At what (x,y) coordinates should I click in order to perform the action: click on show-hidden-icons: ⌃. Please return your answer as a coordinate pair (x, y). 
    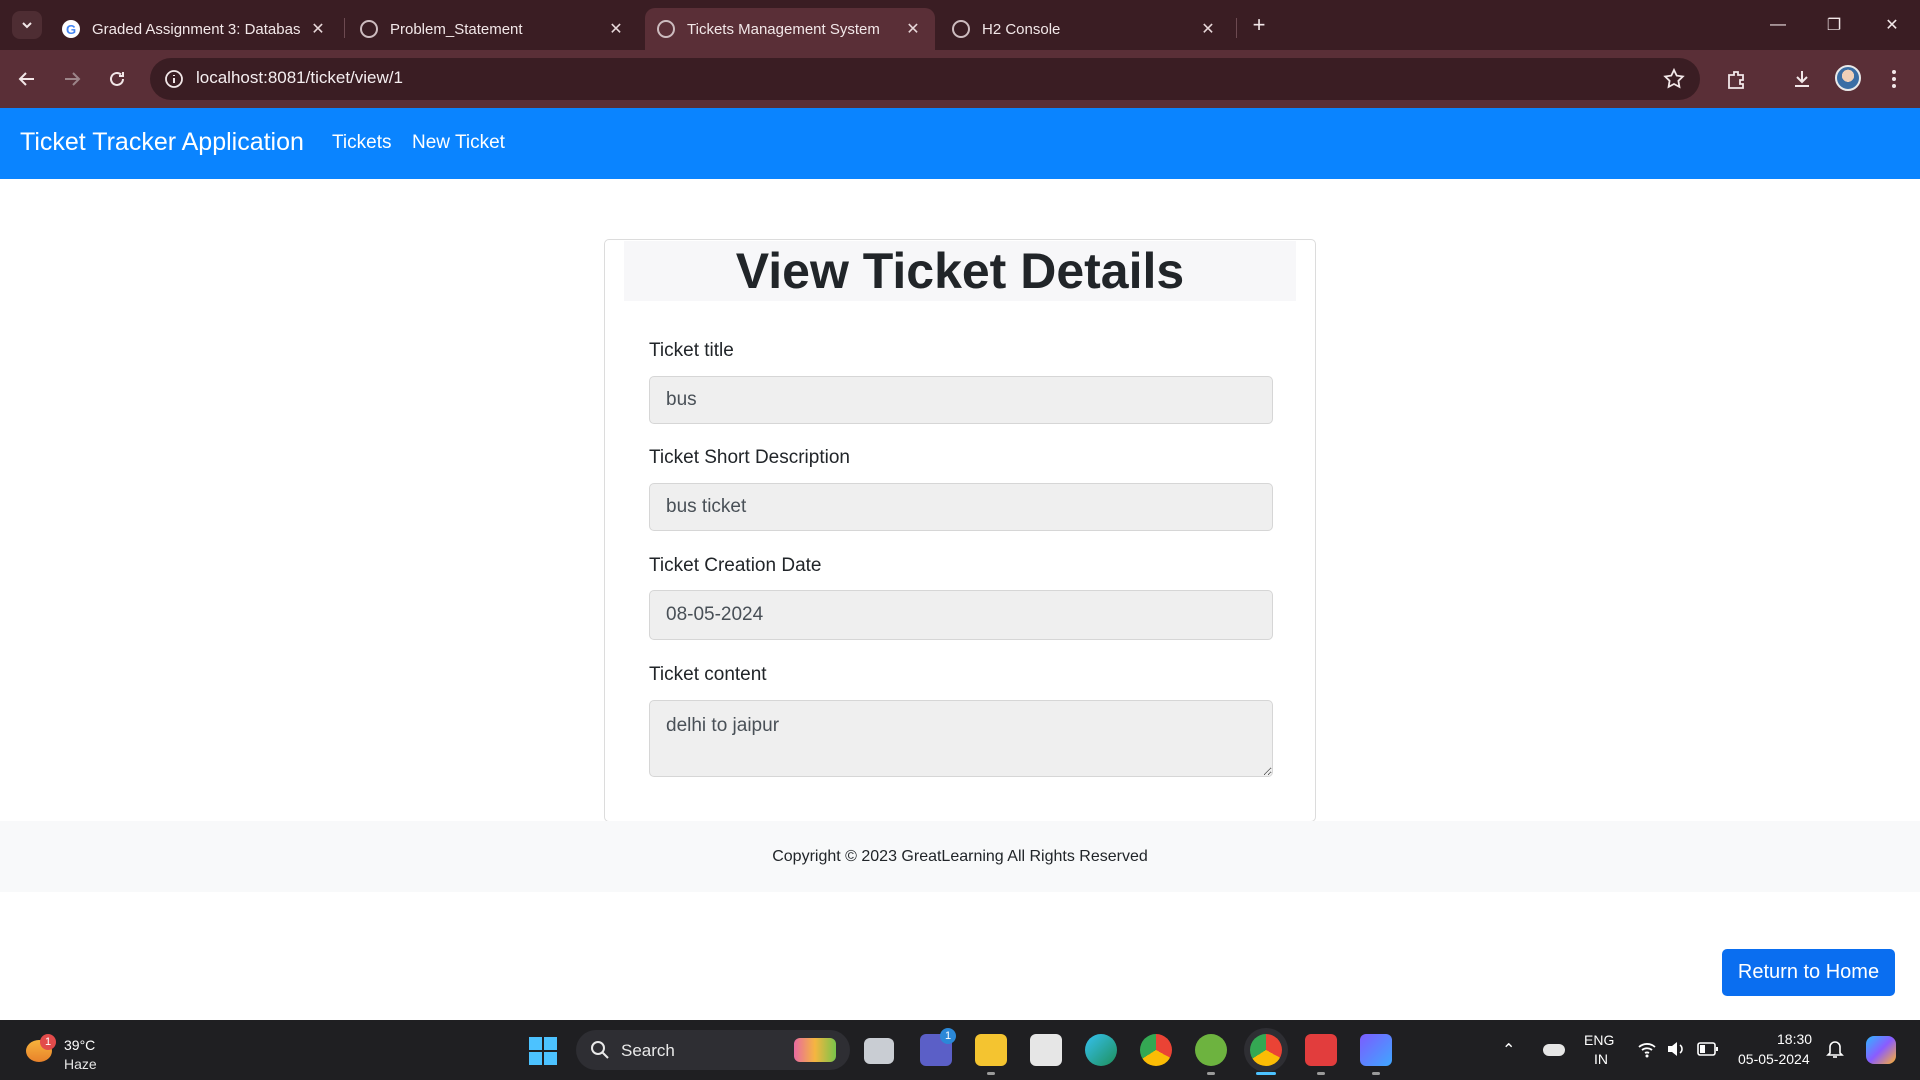
    Looking at the image, I should click on (1508, 1050).